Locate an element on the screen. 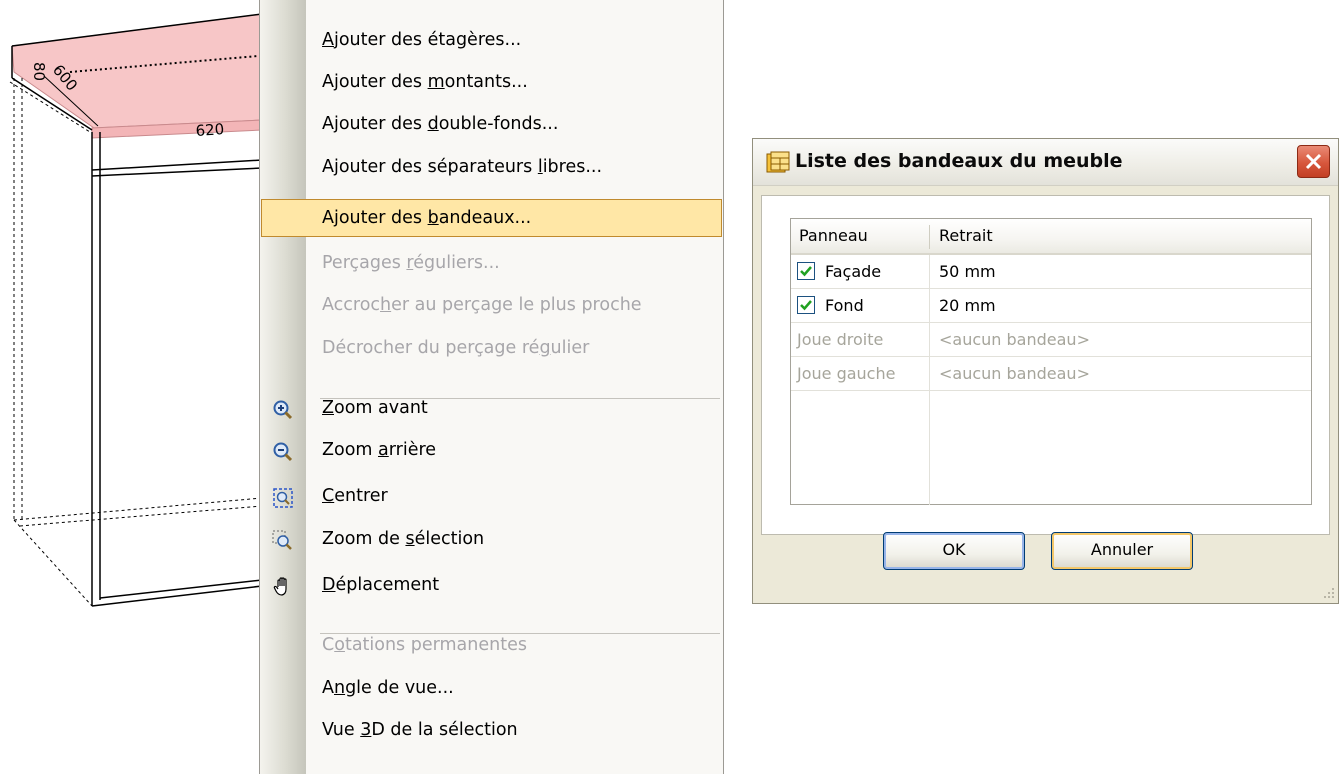 The image size is (1342, 774). pan-hand-icon is located at coordinates (283, 585).